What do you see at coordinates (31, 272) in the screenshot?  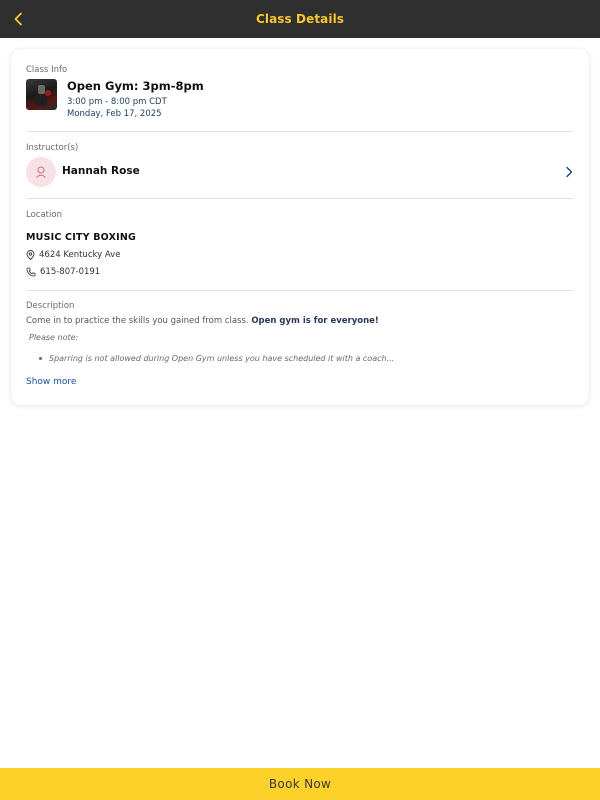 I see `phone-icon` at bounding box center [31, 272].